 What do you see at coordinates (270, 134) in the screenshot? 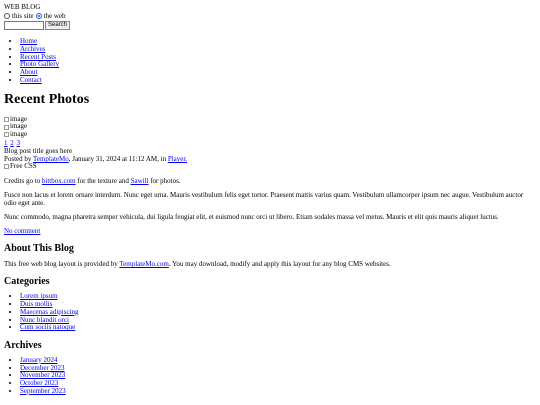
I see `photo-3: image` at bounding box center [270, 134].